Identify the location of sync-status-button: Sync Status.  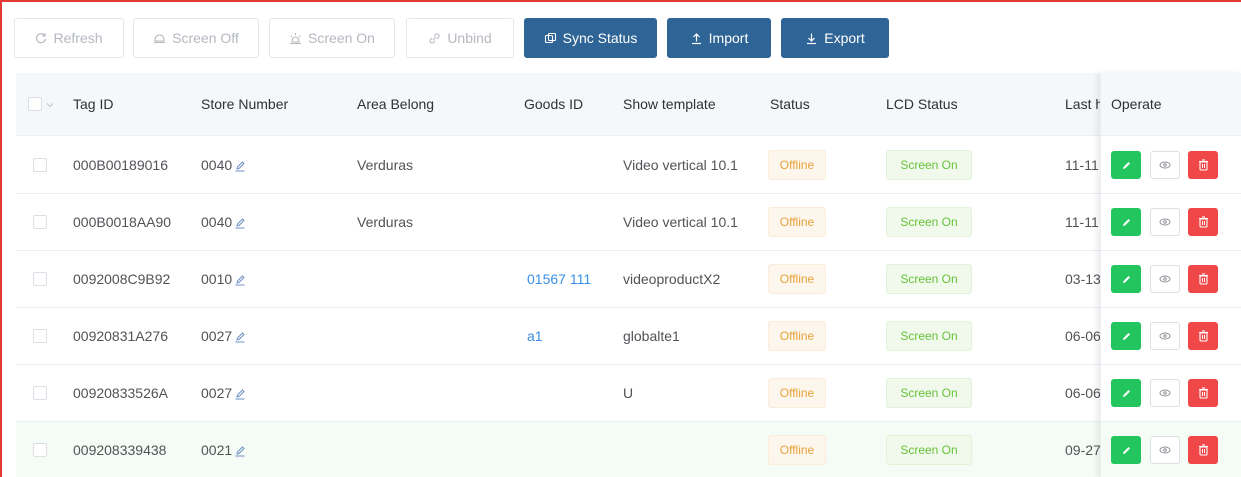
(590, 38).